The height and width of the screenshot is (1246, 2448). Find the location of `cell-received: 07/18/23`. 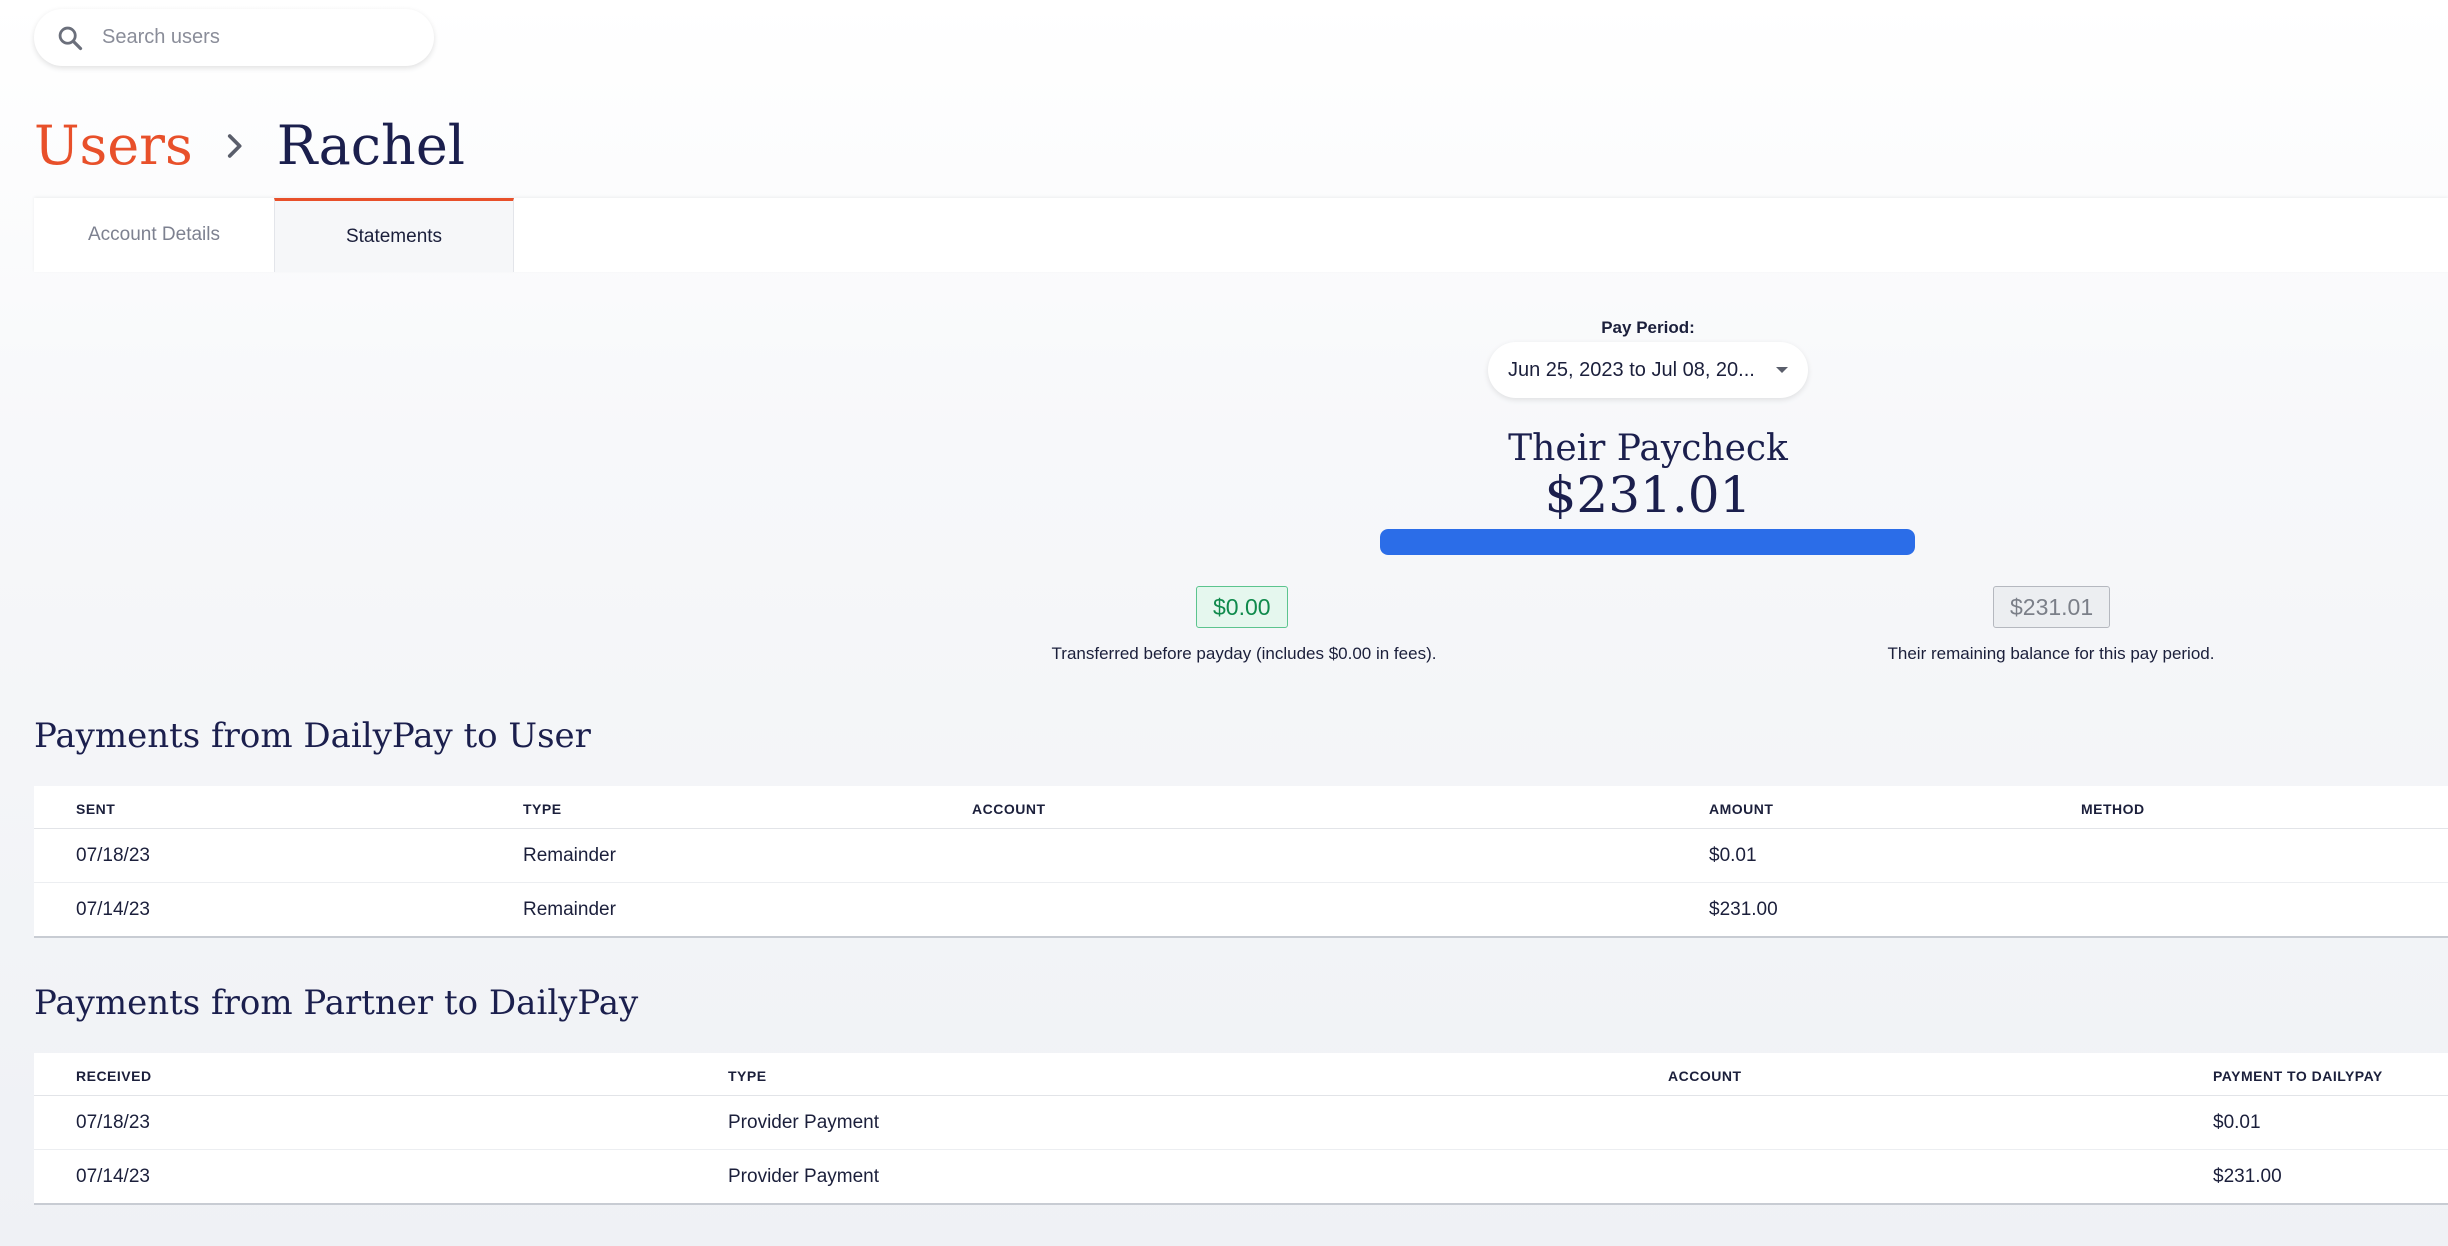

cell-received: 07/18/23 is located at coordinates (113, 1122).